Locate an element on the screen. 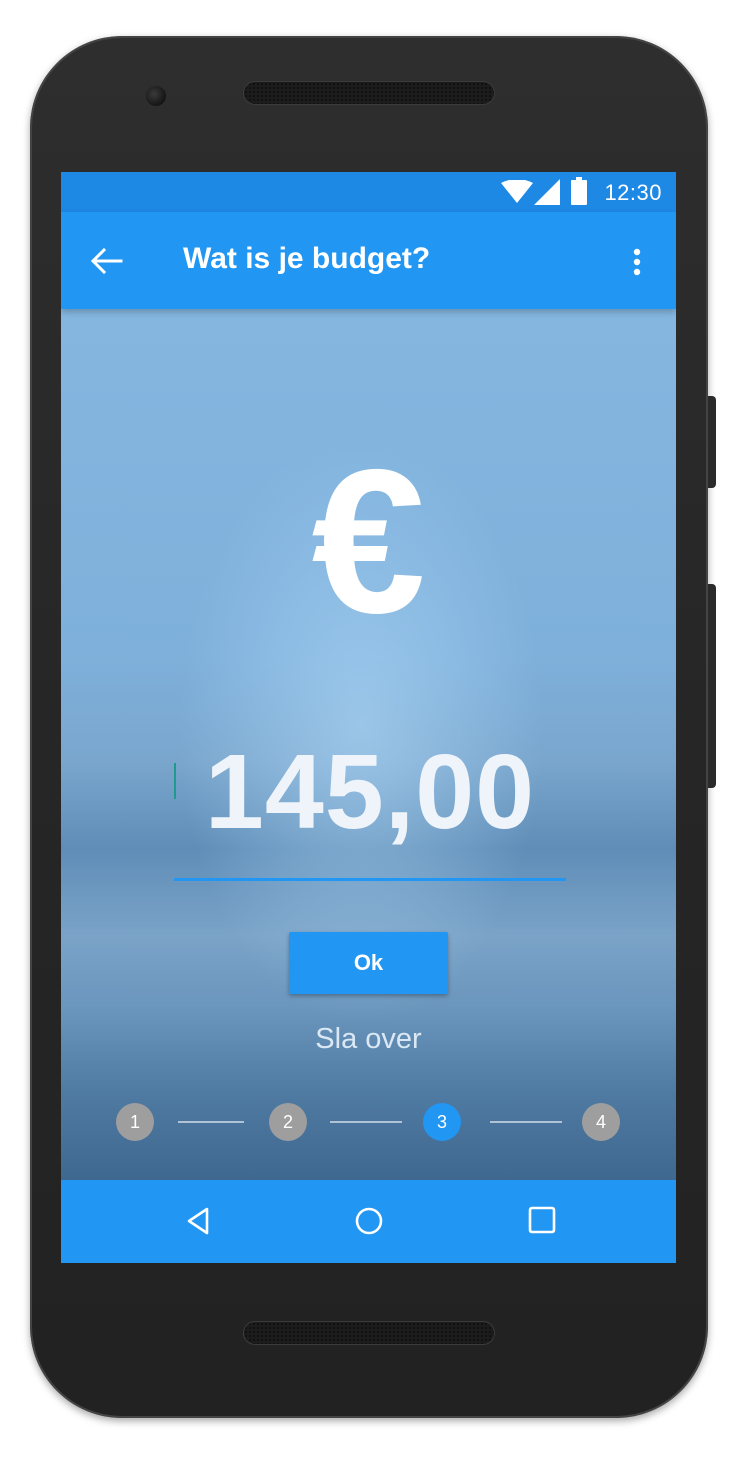 The image size is (738, 1458). bottom-speaker is located at coordinates (369, 1333).